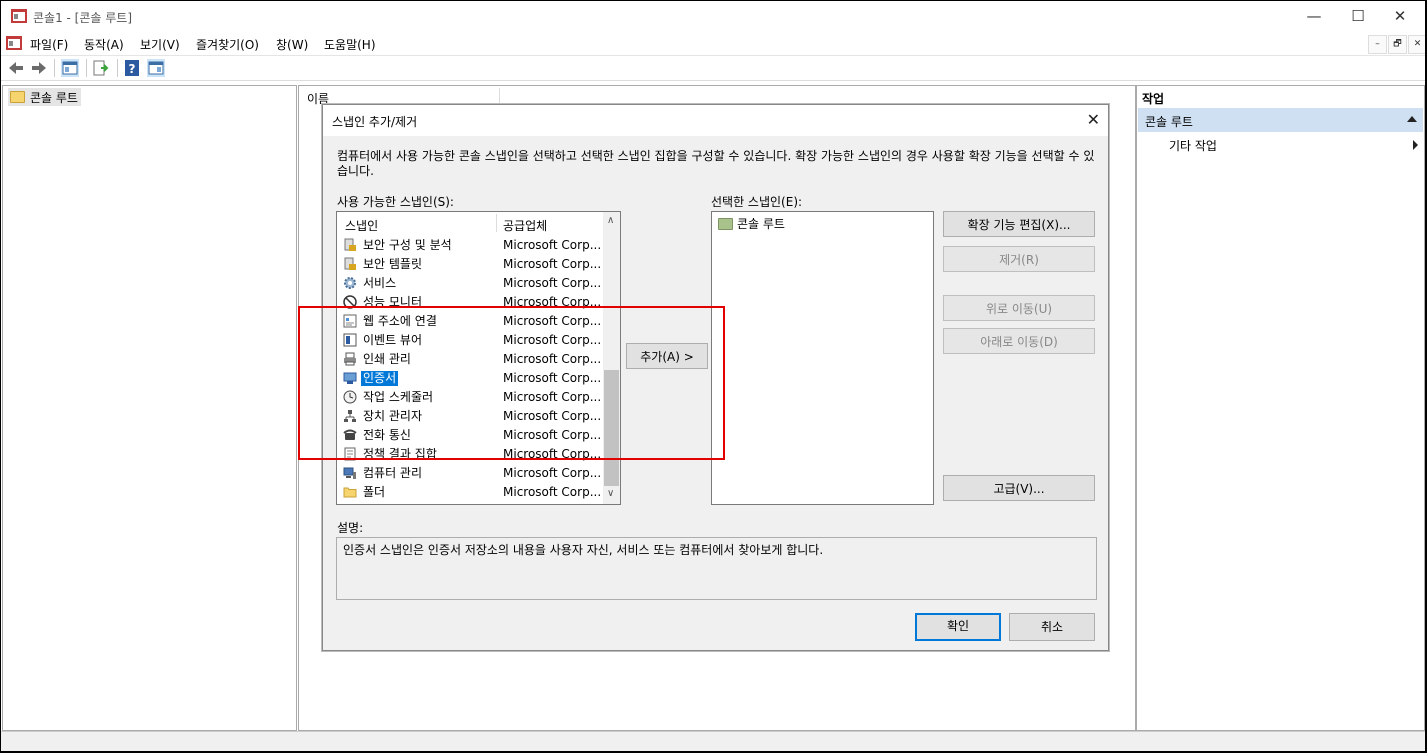  Describe the element at coordinates (713, 68) in the screenshot. I see `toolbar: ?` at that location.